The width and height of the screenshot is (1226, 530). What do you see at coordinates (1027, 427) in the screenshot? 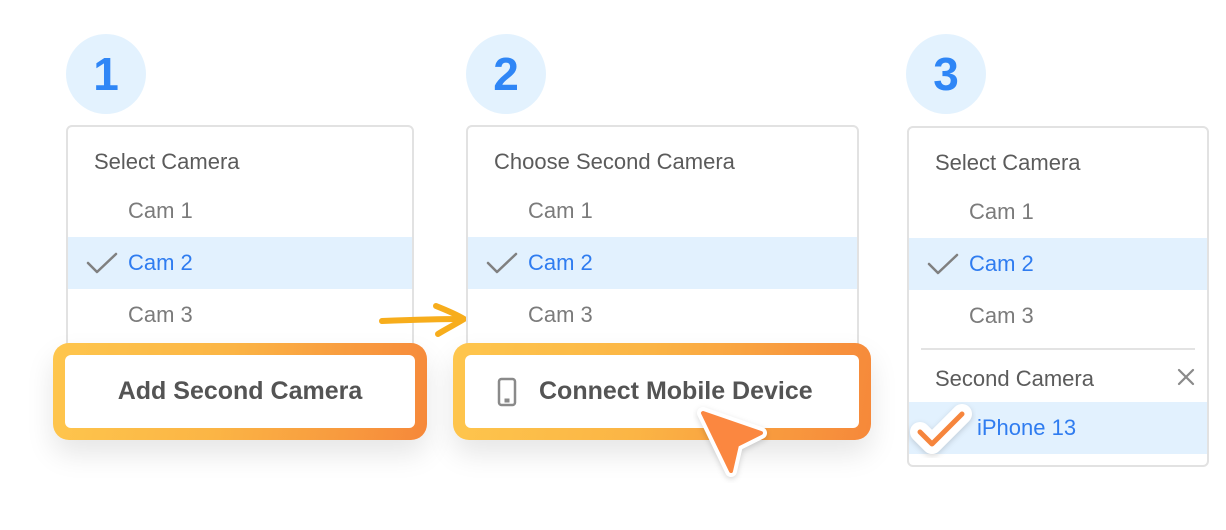
I see `option-label: iPhone 13` at bounding box center [1027, 427].